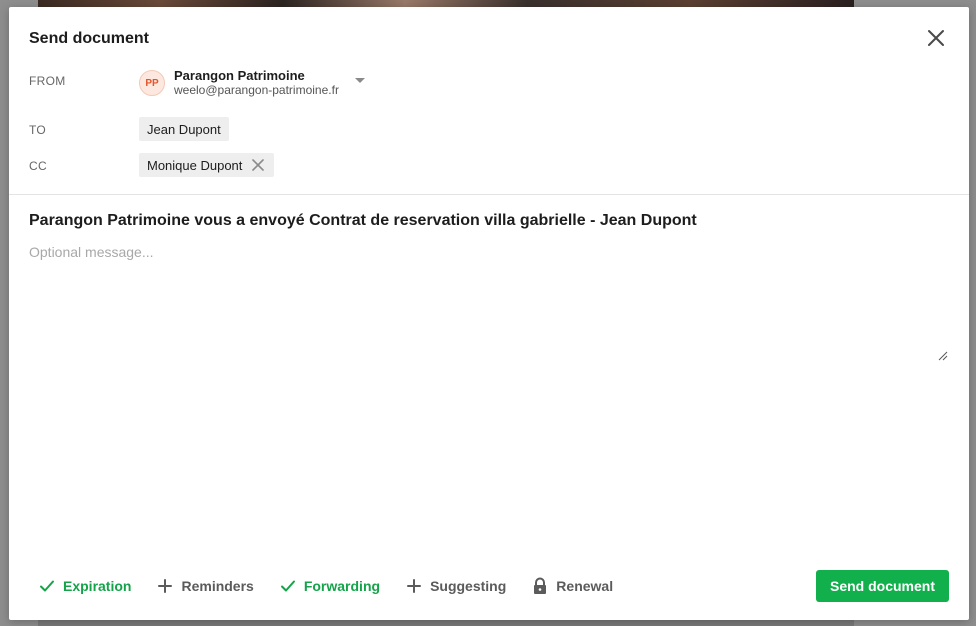  I want to click on option-label: Suggesting, so click(468, 586).